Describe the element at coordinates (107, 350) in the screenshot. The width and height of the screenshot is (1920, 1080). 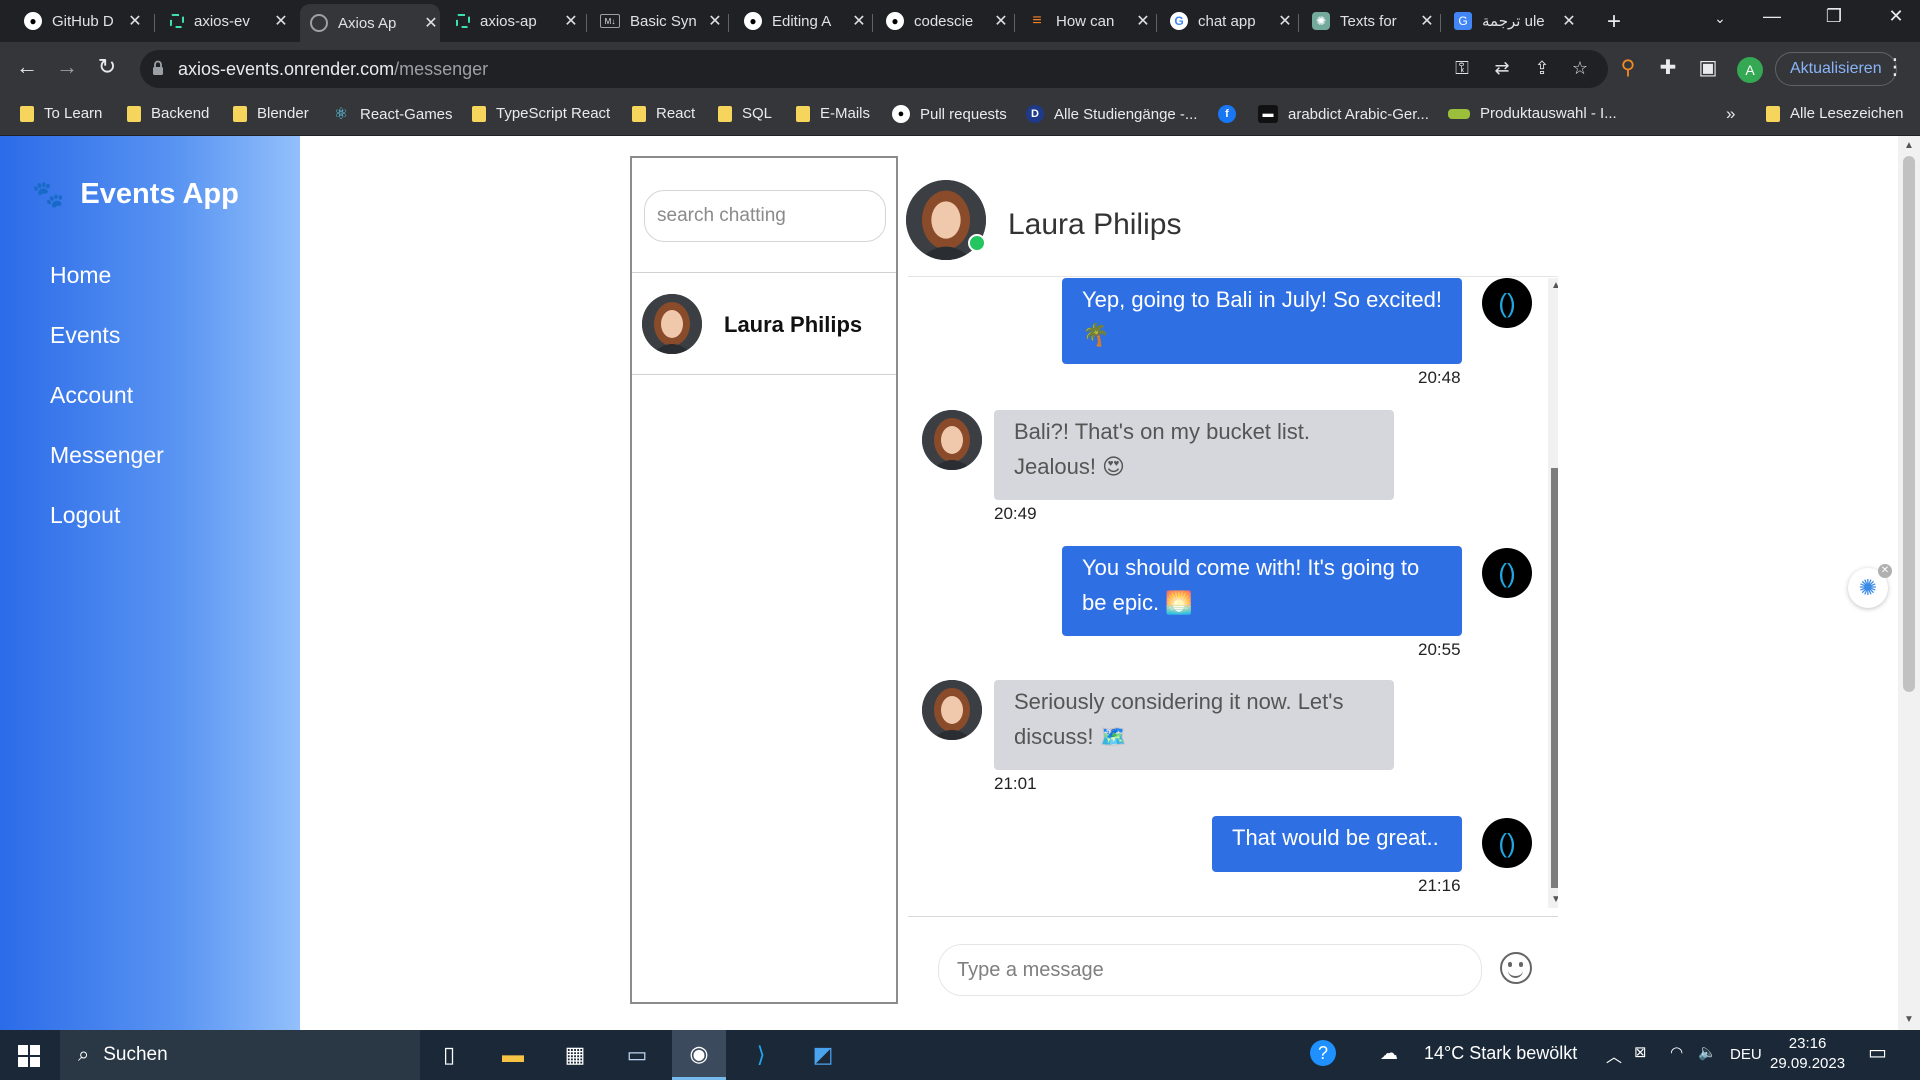
I see `nav-events: Events` at that location.